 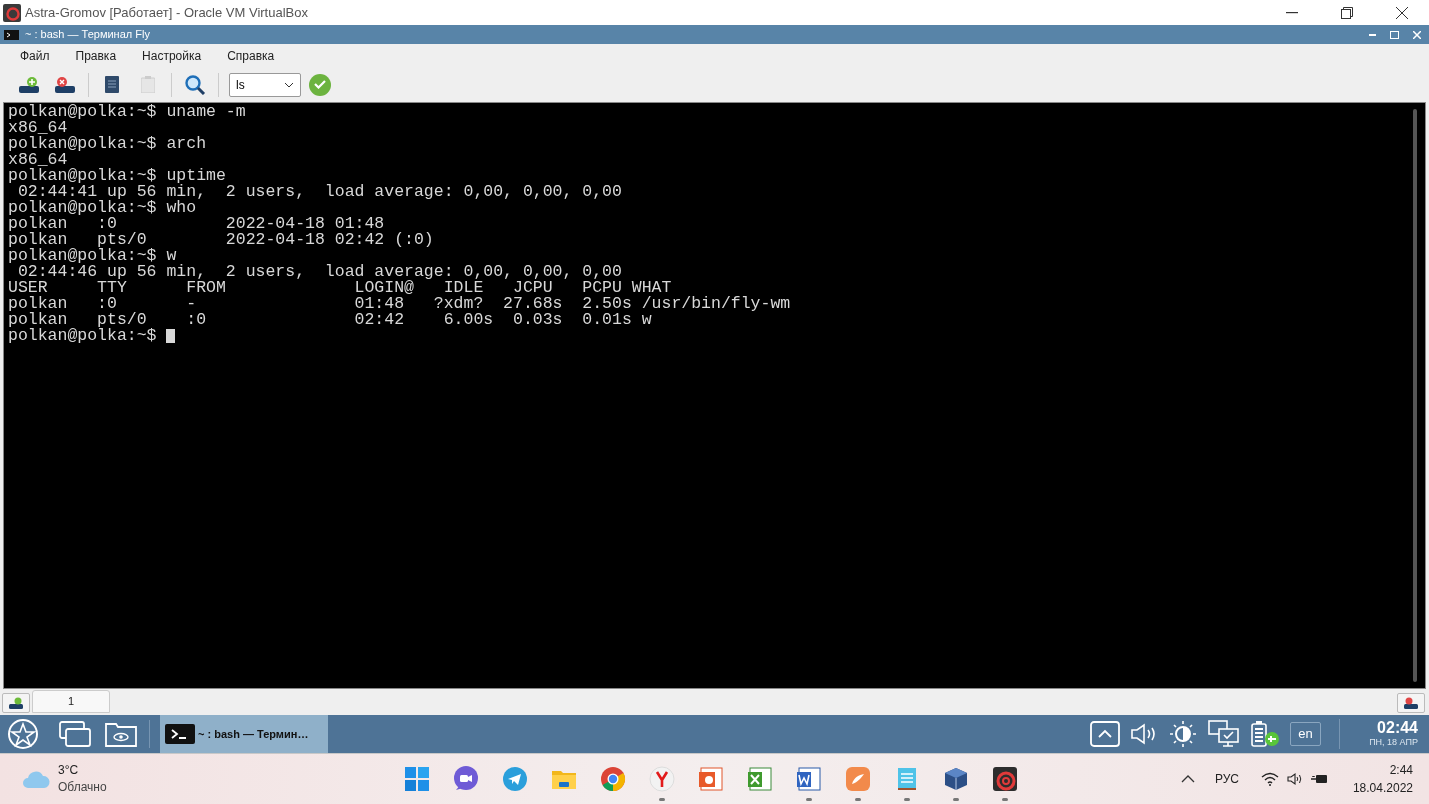 What do you see at coordinates (69, 770) in the screenshot?
I see `weather-temperature: 3°C` at bounding box center [69, 770].